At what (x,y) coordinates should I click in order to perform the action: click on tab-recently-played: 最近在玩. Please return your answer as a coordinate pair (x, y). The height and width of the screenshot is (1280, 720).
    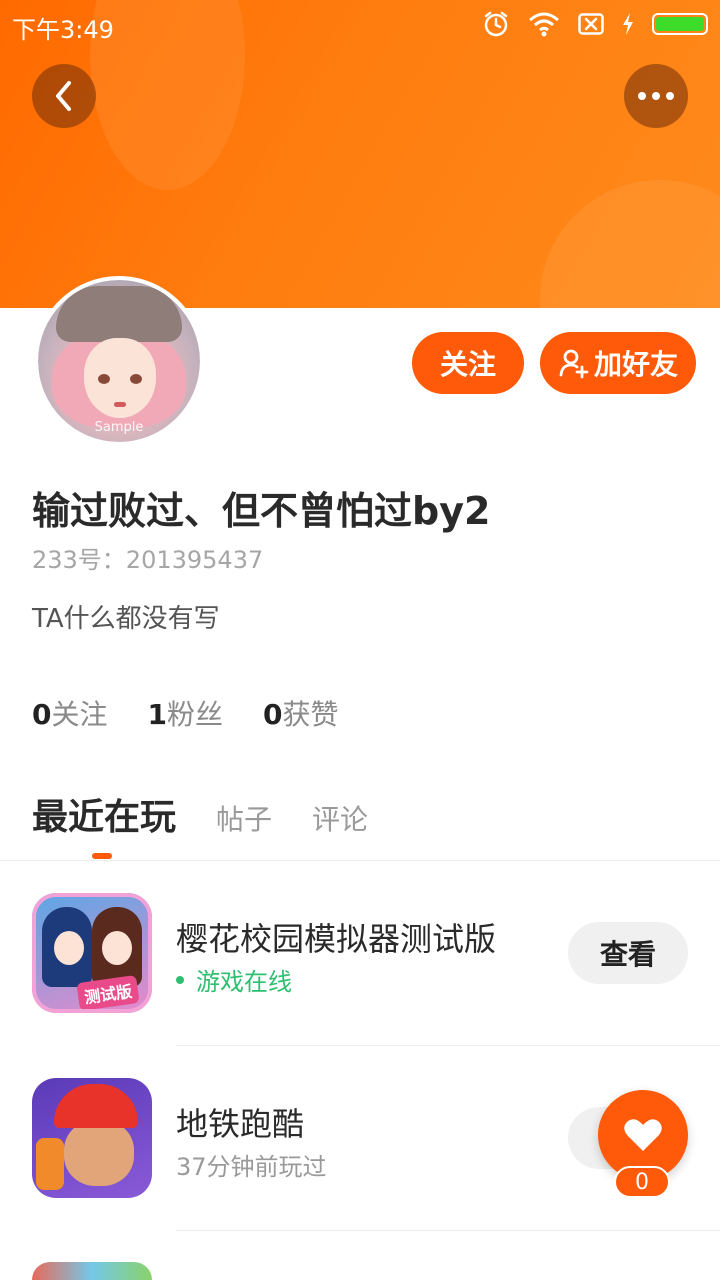
    Looking at the image, I should click on (104, 814).